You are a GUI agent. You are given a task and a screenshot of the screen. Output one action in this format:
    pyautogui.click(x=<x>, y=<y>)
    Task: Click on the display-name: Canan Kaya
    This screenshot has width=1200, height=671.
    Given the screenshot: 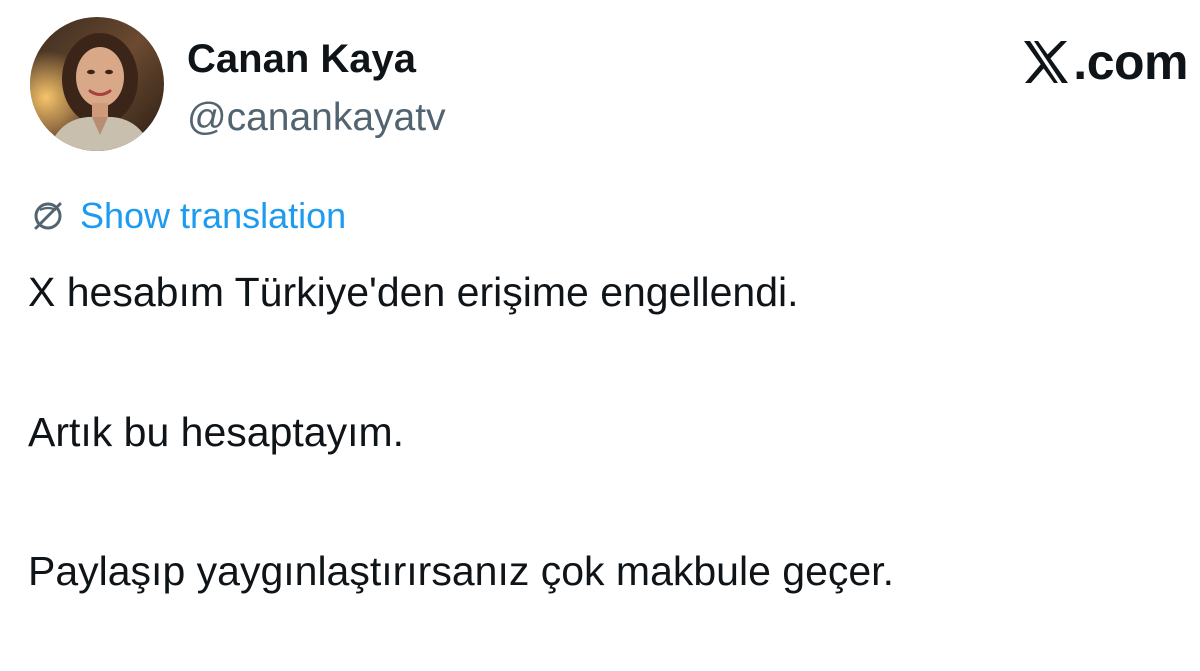 What is the action you would take?
    pyautogui.click(x=301, y=59)
    